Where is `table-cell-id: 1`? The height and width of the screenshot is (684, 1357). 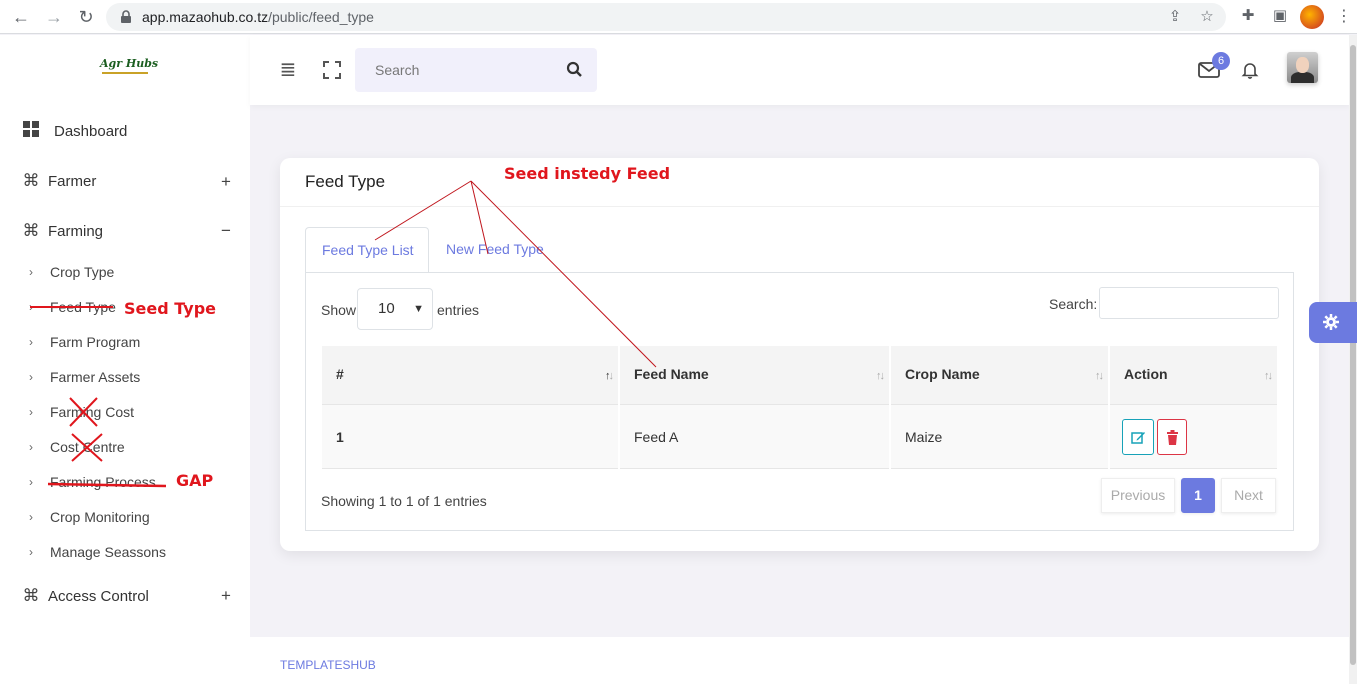
table-cell-id: 1 is located at coordinates (470, 436).